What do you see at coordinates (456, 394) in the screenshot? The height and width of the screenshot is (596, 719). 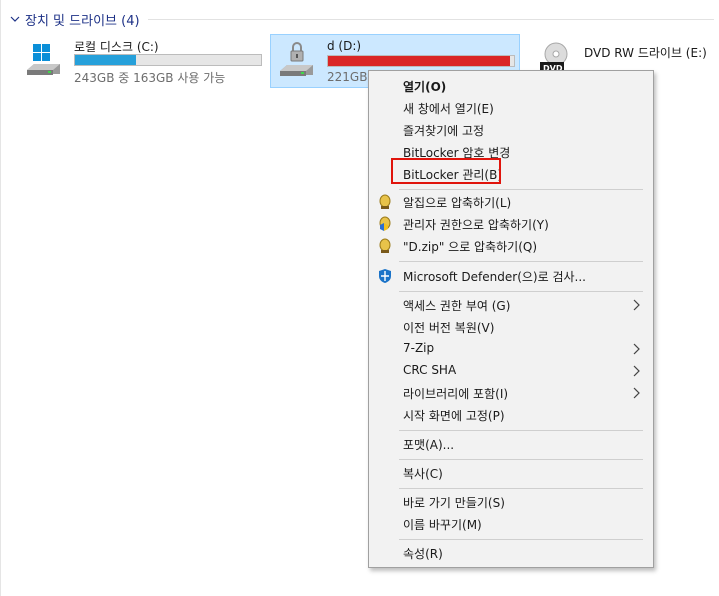 I see `menu-item-include-library-label: 라이브러리에 포함(I)` at bounding box center [456, 394].